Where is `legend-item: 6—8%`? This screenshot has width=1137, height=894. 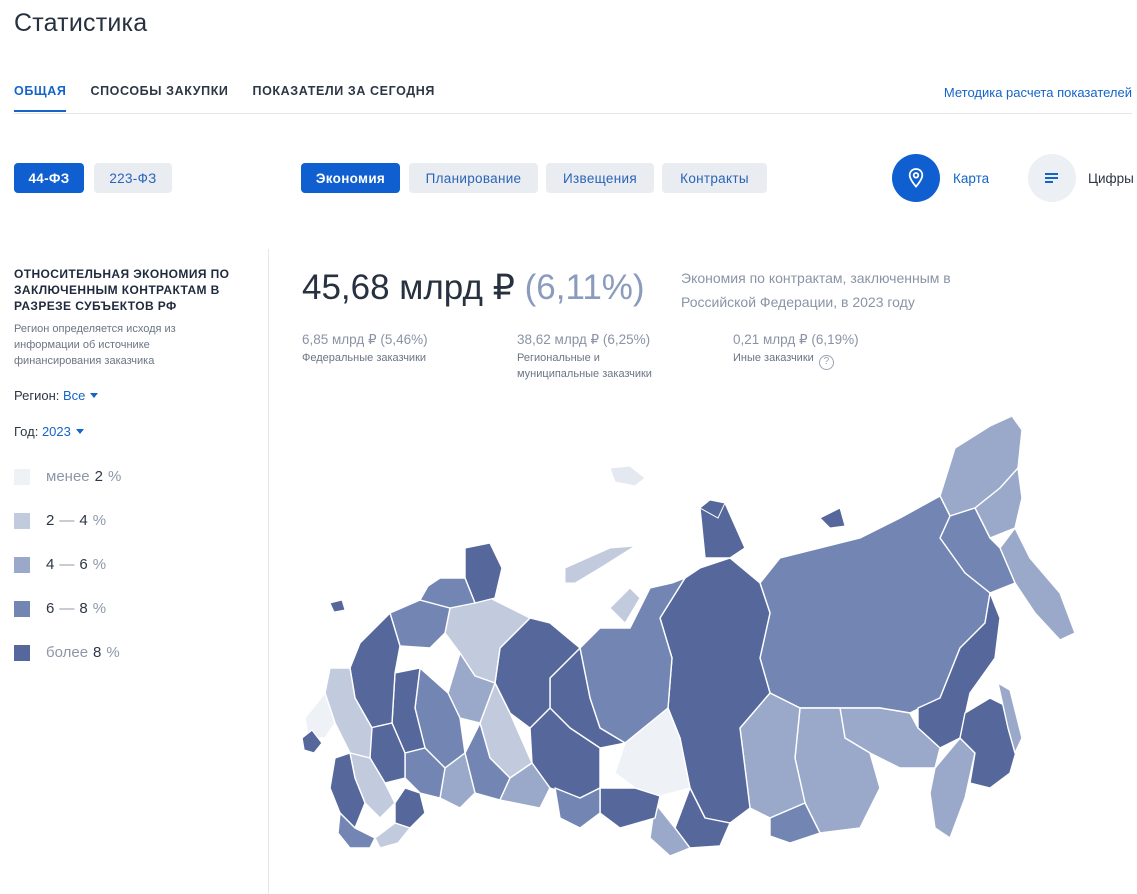 legend-item: 6—8% is located at coordinates (60, 608).